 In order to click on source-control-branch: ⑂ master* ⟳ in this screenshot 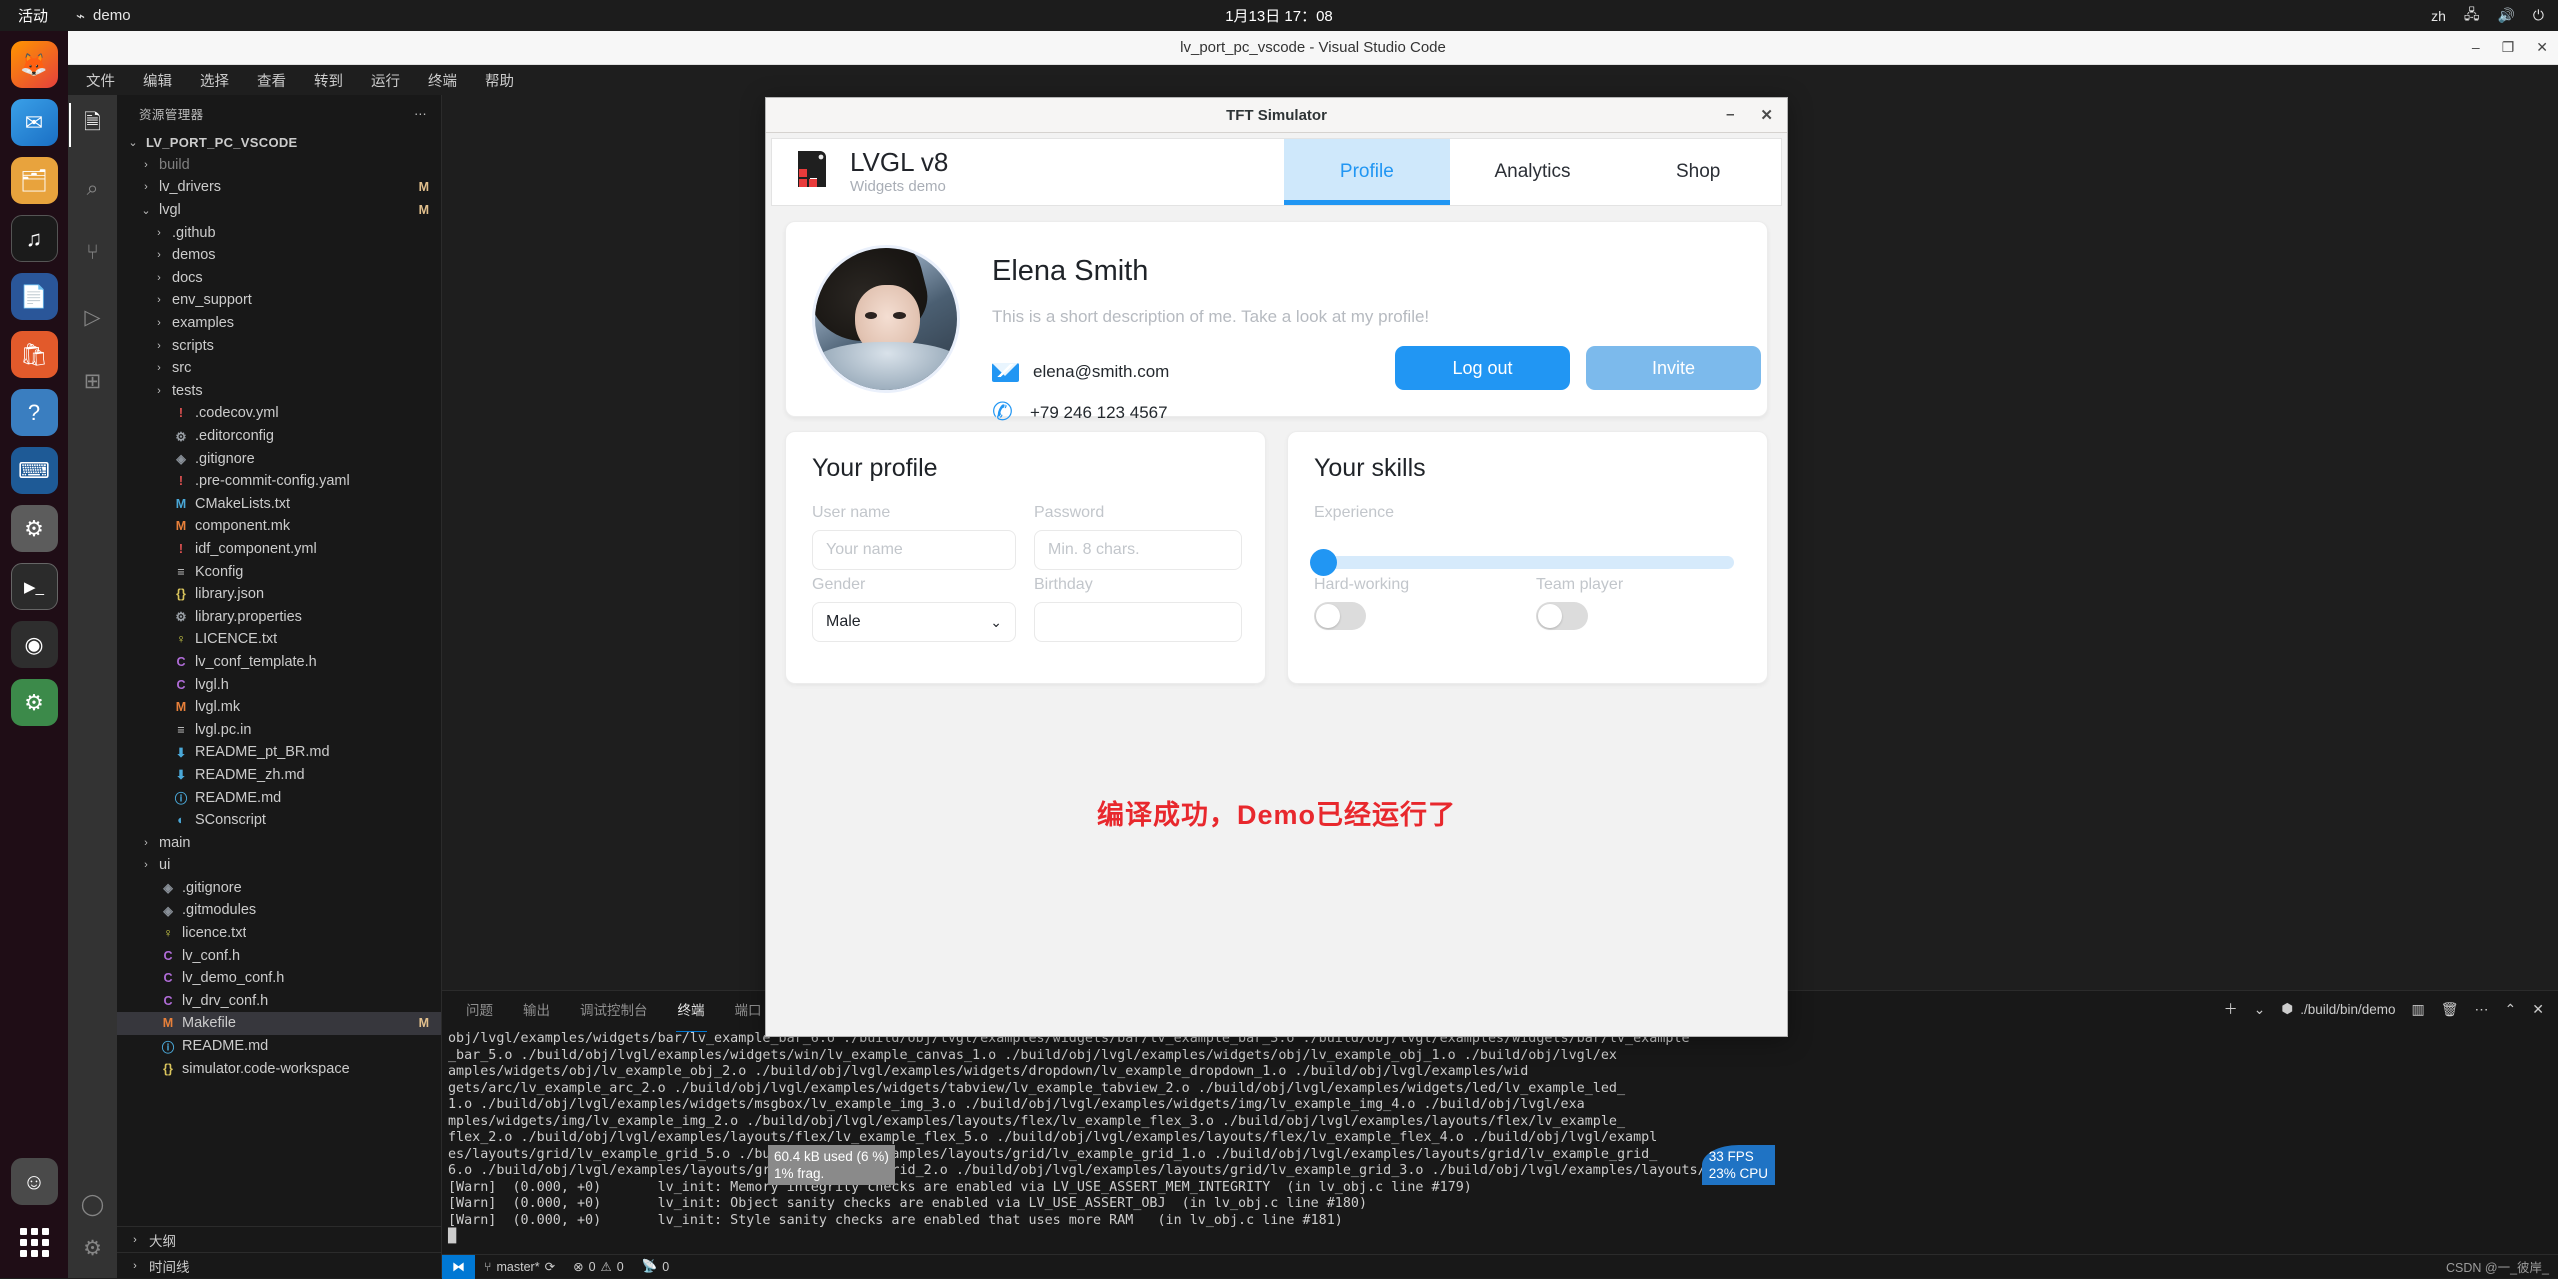, I will do `click(519, 1267)`.